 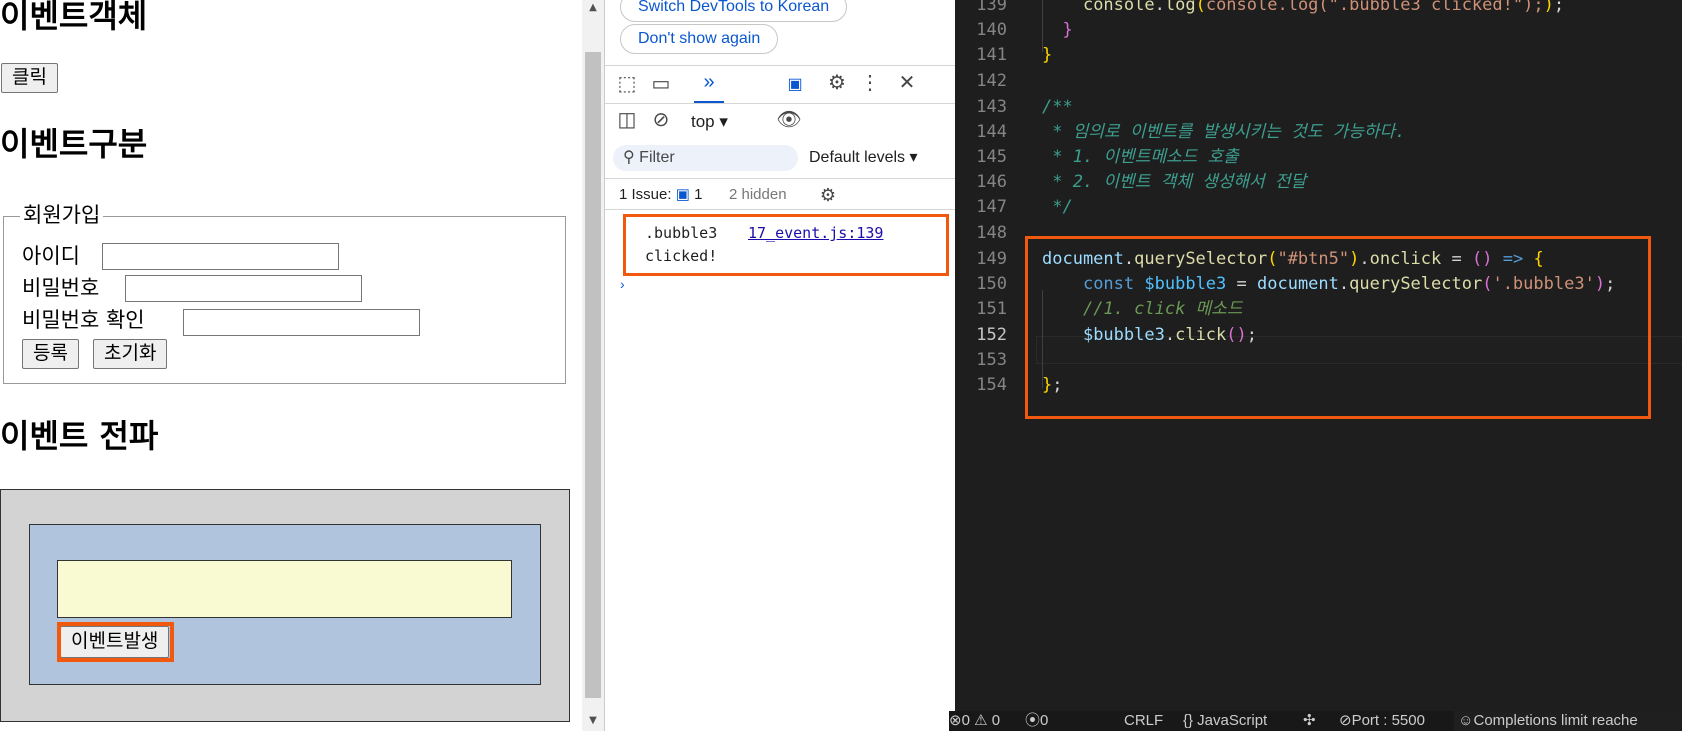 What do you see at coordinates (991, 7) in the screenshot?
I see `line-number: 139` at bounding box center [991, 7].